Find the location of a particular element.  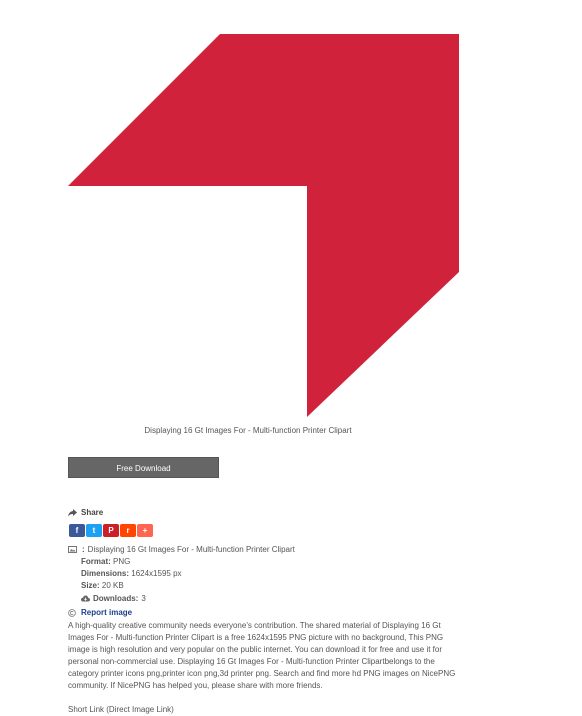

pinterest-share-button: P is located at coordinates (111, 530).